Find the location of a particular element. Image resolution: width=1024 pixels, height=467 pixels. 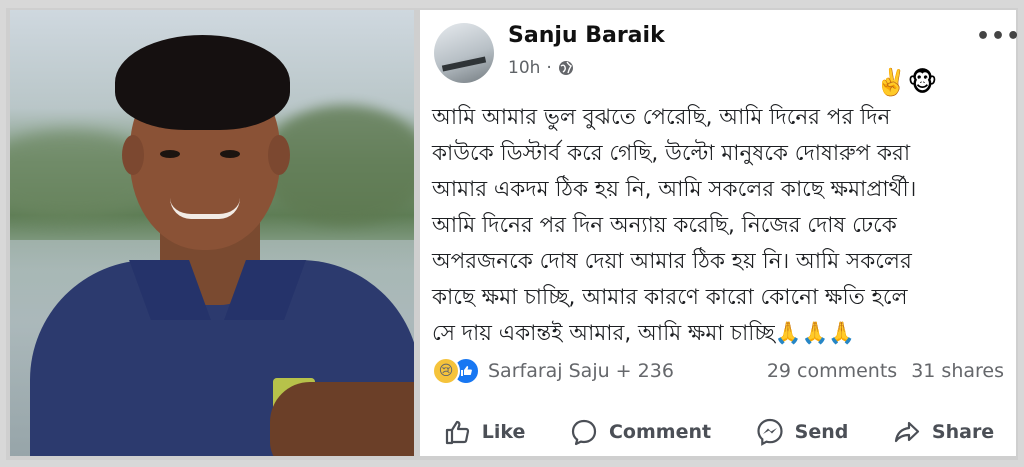

share-label: Share is located at coordinates (963, 432).